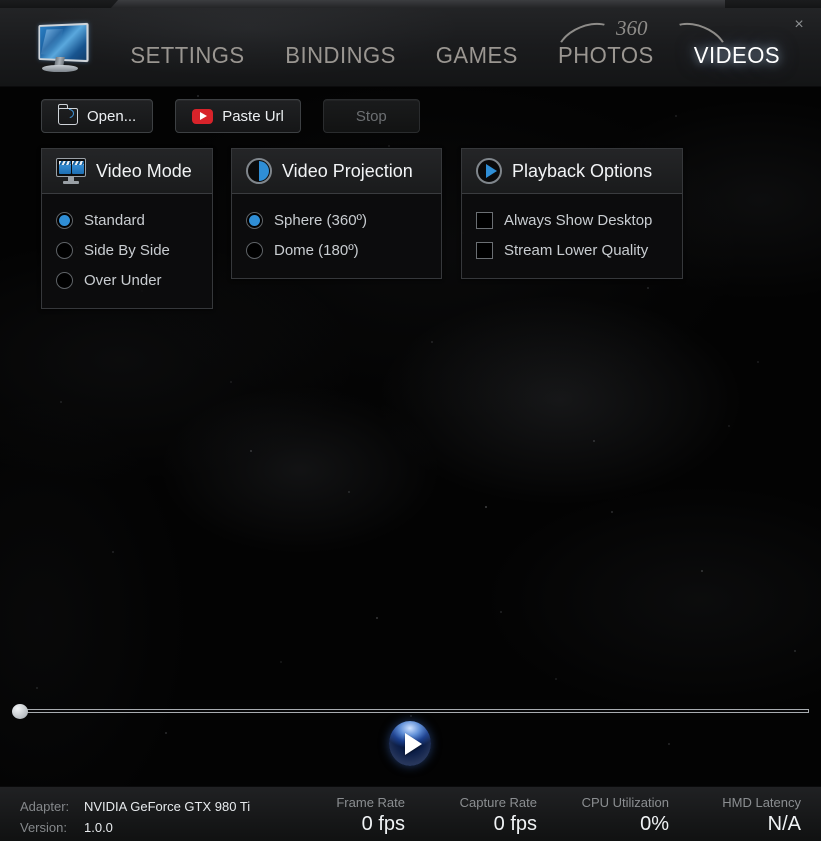  I want to click on radio-standard-indicator, so click(64, 220).